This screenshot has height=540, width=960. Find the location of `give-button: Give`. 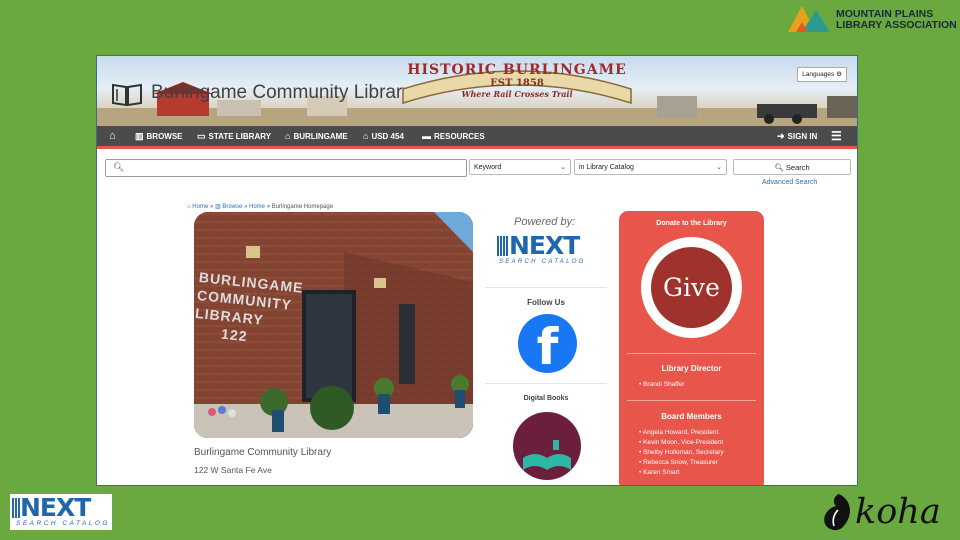

give-button: Give is located at coordinates (691, 287).